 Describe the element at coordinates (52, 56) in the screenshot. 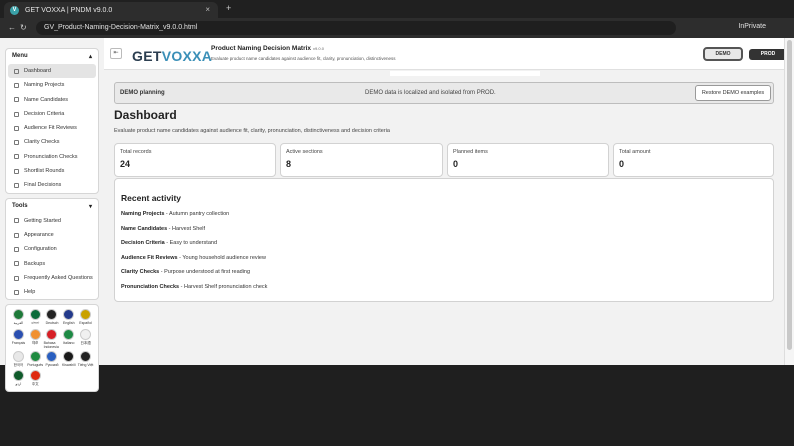

I see `menu-header: Menu ▴` at that location.